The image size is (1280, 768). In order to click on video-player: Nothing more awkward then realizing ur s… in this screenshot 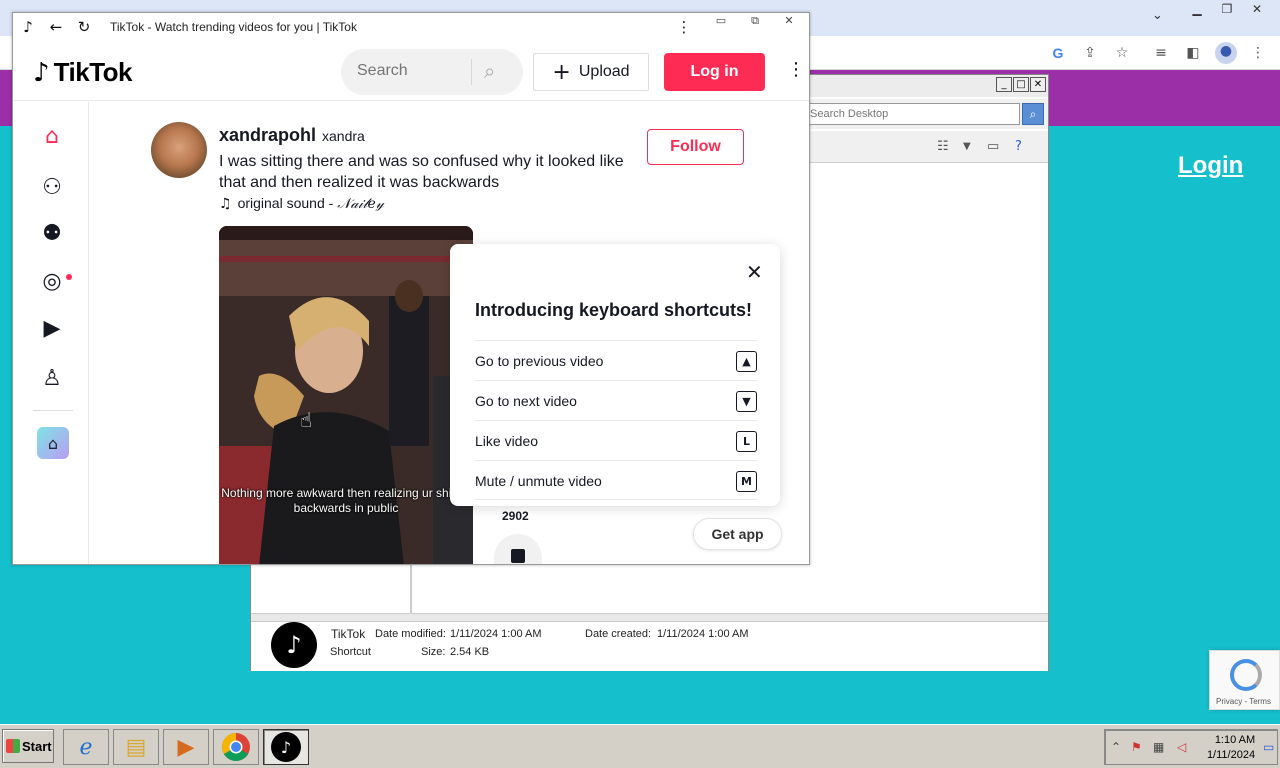, I will do `click(346, 395)`.